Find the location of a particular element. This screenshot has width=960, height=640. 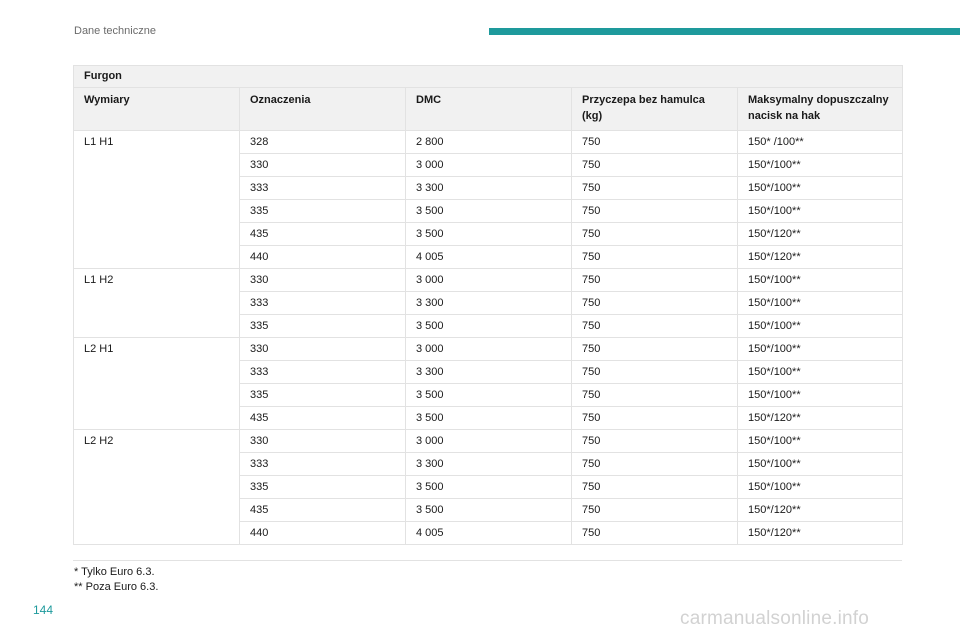

column-header: DMC is located at coordinates (488, 109).